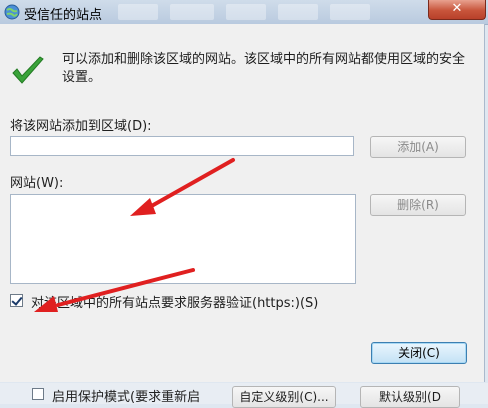 Image resolution: width=488 pixels, height=408 pixels. I want to click on info-text: 可以添加和删除该区域的网站。该区域中的所有网站都使用区域的安全设置。, so click(264, 68).